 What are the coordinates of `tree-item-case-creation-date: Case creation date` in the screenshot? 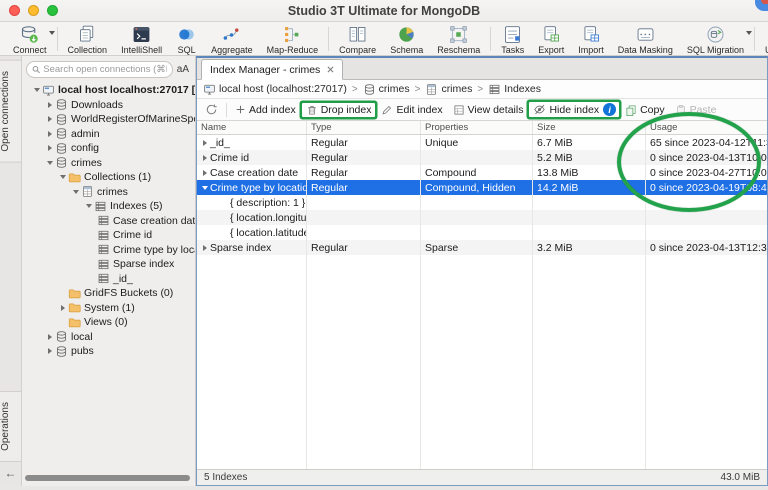 It's located at (108, 221).